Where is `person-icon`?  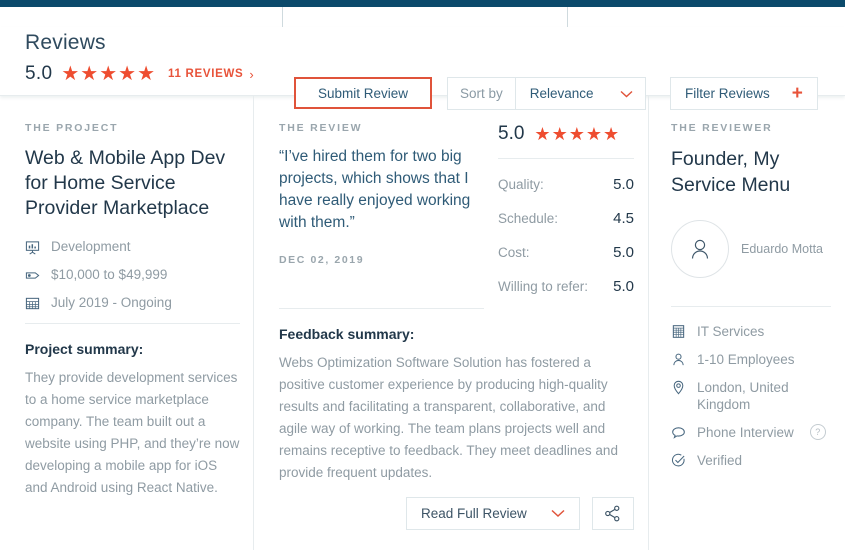
person-icon is located at coordinates (678, 359).